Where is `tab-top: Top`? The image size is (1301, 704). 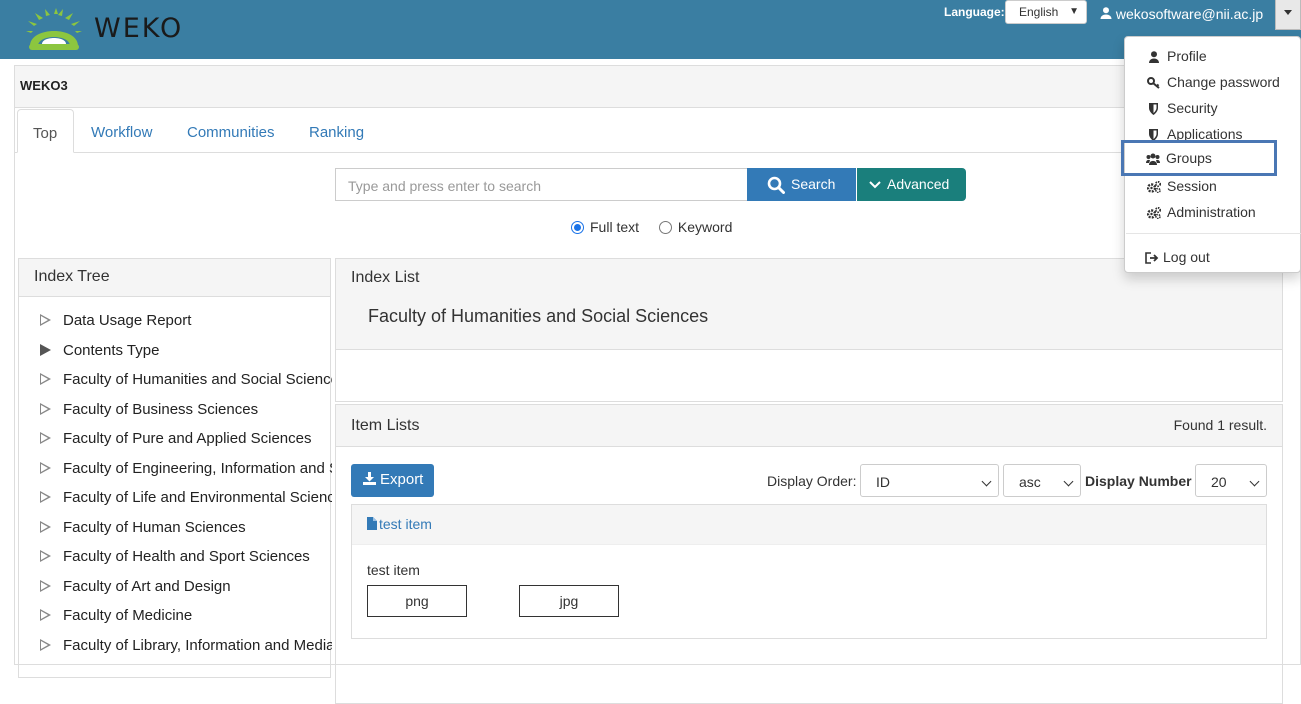
tab-top: Top is located at coordinates (45, 131).